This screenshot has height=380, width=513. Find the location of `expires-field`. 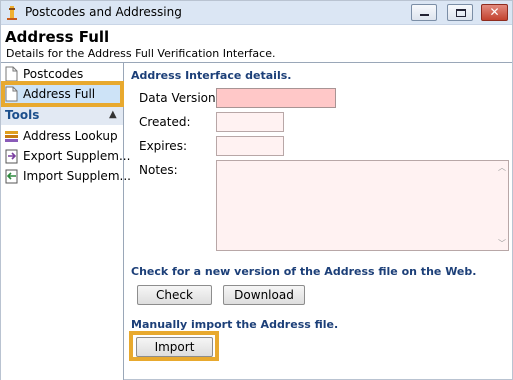

expires-field is located at coordinates (250, 146).